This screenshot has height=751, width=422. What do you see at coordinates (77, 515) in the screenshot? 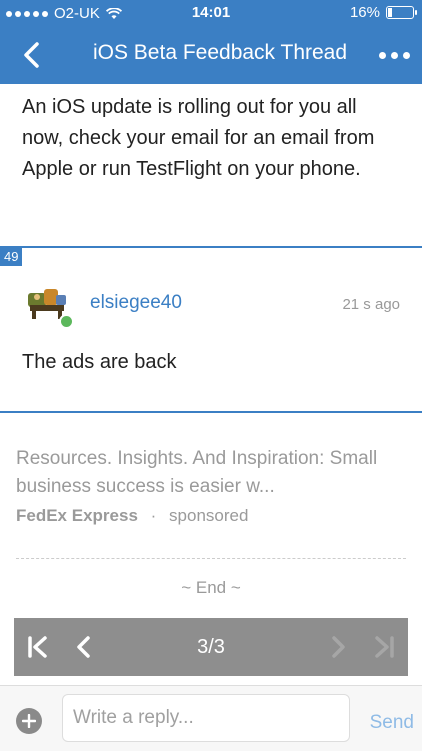
I see `ad-advertiser: FedEx Express` at bounding box center [77, 515].